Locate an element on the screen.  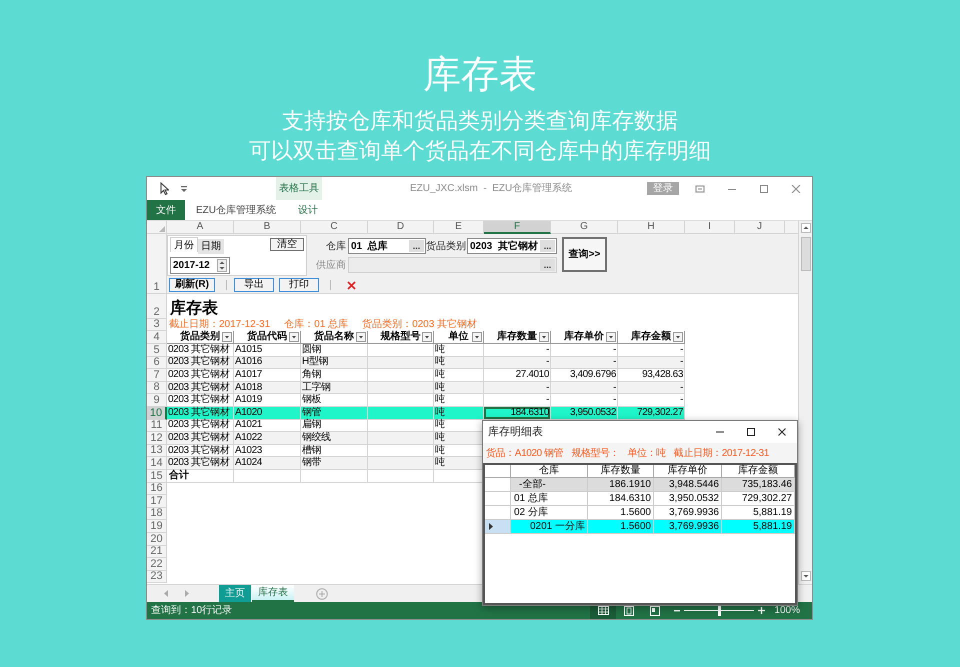
row-number: 23 is located at coordinates (157, 577).